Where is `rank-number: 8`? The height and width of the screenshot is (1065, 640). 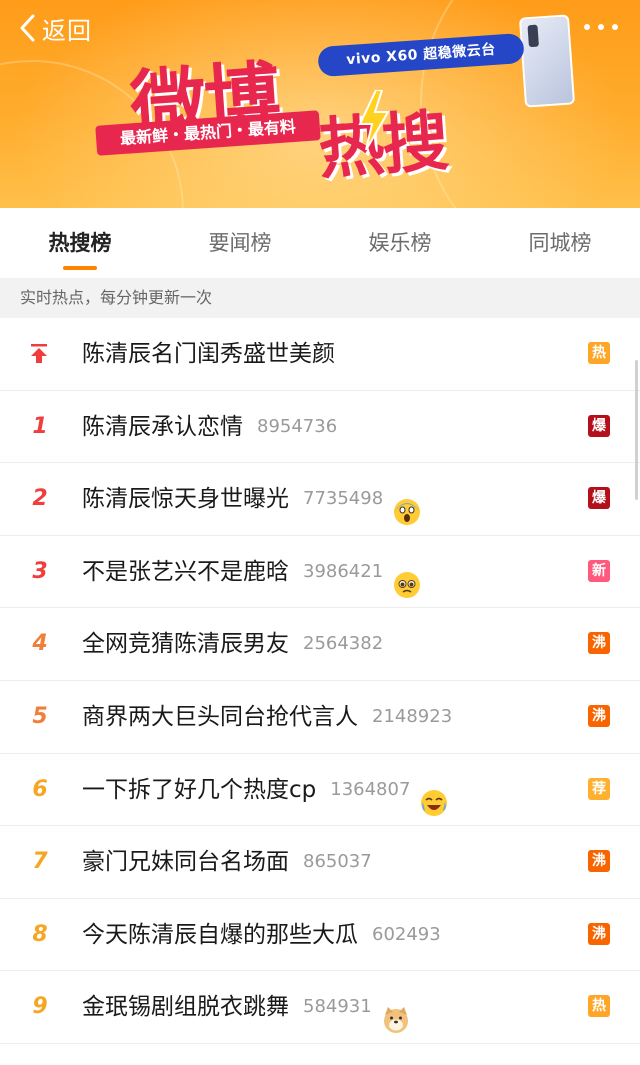
rank-number: 8 is located at coordinates (40, 934).